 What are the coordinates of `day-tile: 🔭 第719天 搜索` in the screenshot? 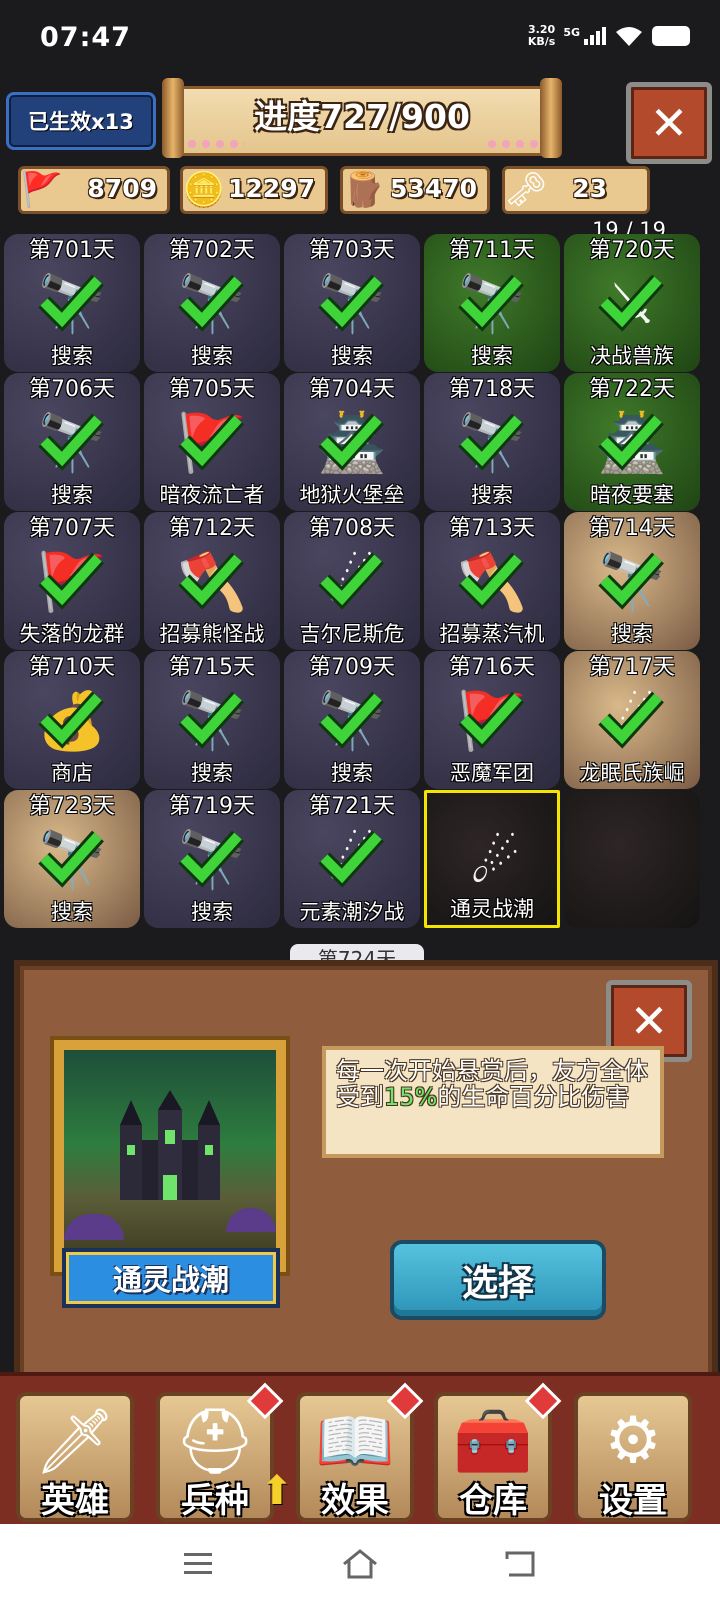 It's located at (212, 859).